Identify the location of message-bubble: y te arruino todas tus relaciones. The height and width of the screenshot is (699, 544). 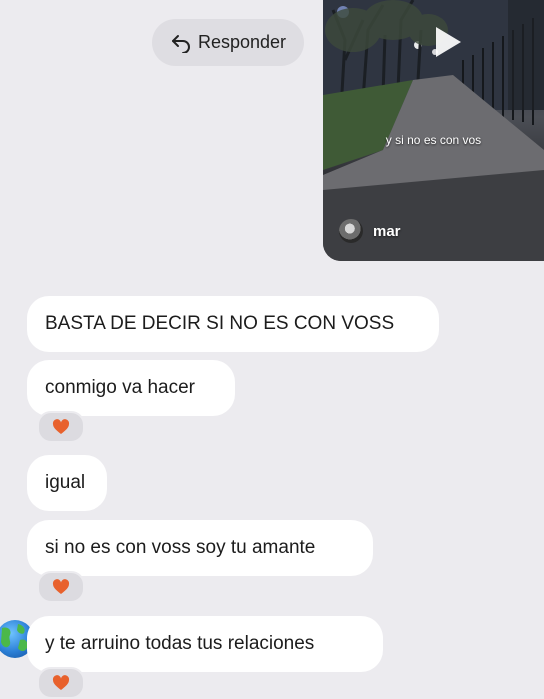
(205, 644).